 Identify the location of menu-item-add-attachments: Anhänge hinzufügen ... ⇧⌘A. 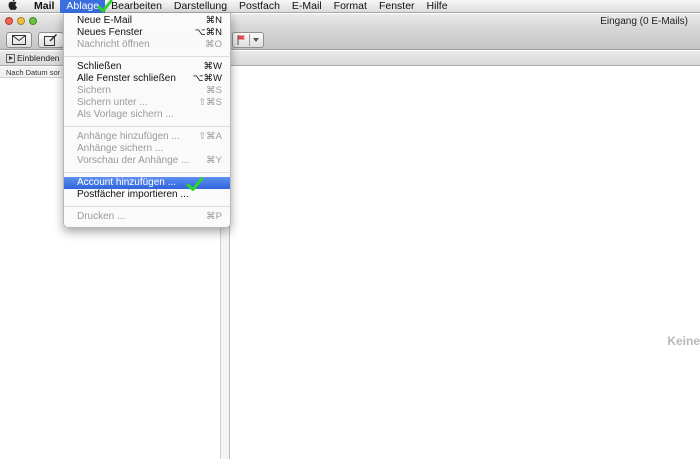
(149, 136).